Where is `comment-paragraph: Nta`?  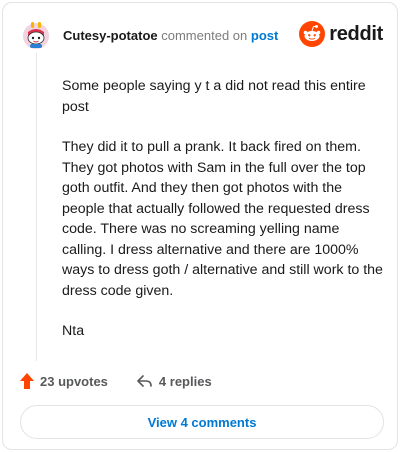 comment-paragraph: Nta is located at coordinates (73, 331).